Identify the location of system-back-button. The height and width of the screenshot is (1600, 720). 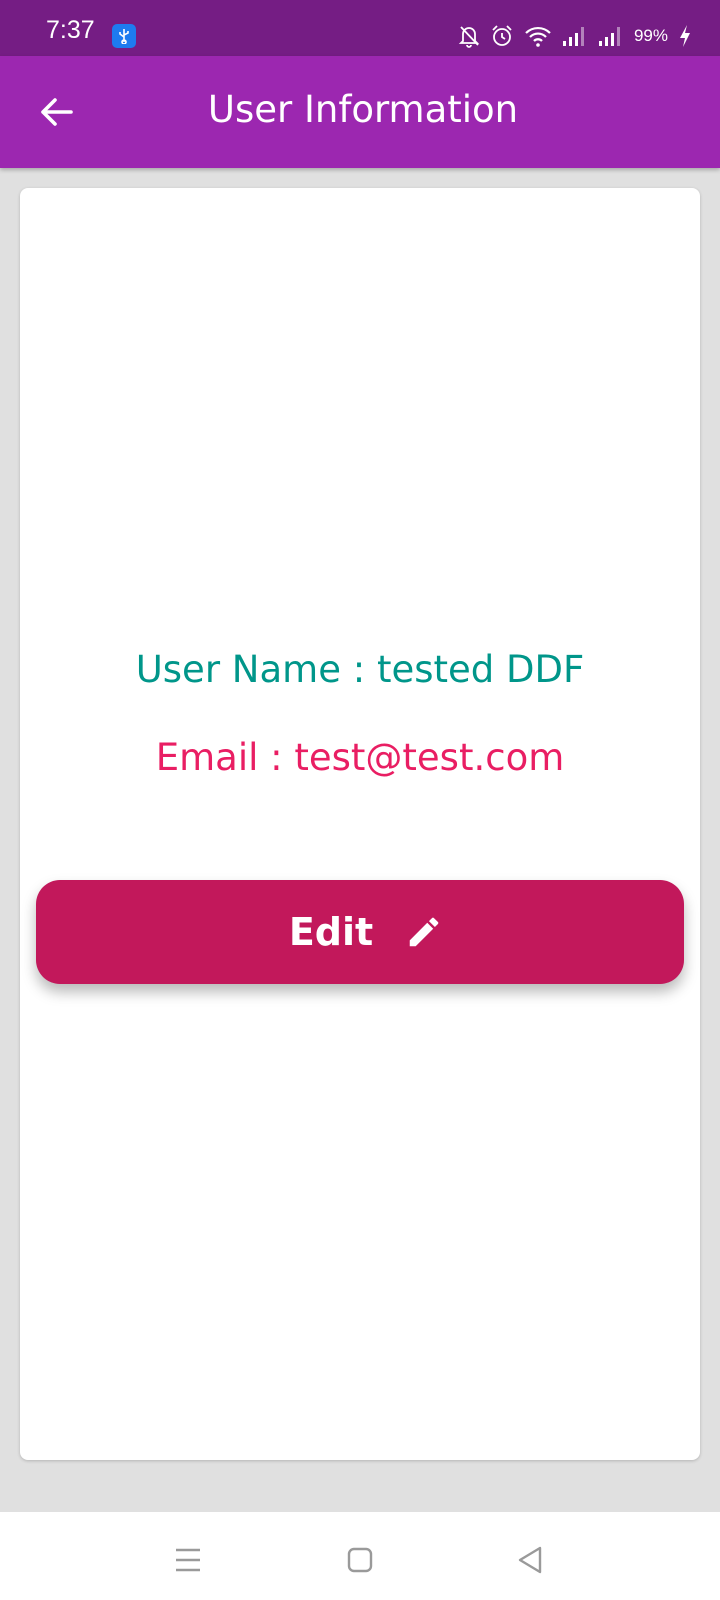
(530, 1560).